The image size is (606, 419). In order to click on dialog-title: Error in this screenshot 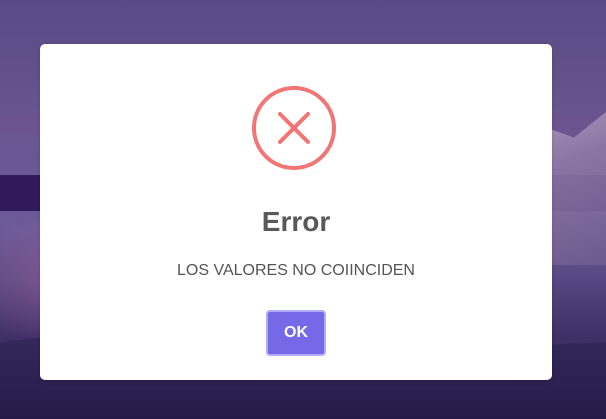, I will do `click(296, 221)`.